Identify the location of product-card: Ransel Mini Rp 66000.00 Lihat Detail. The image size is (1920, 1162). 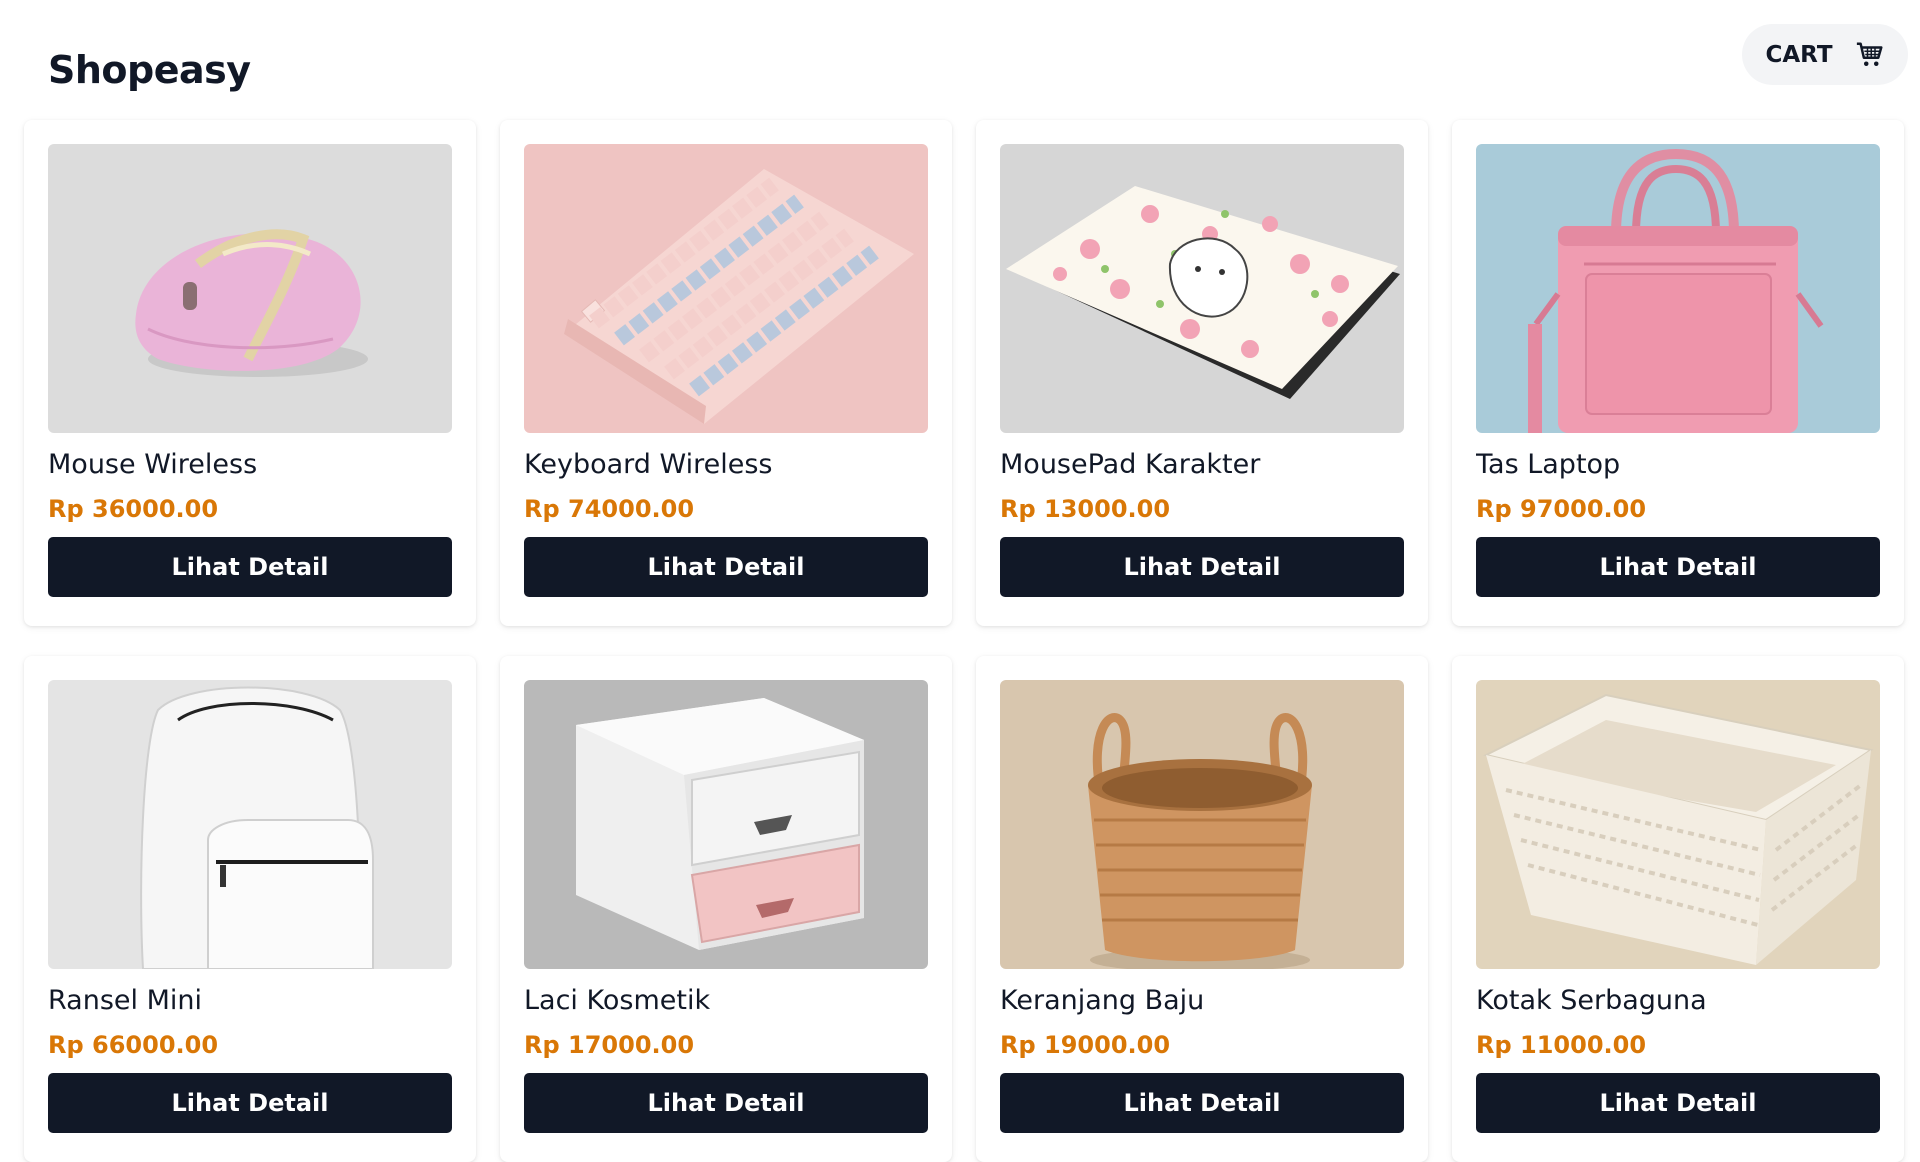
(250, 909).